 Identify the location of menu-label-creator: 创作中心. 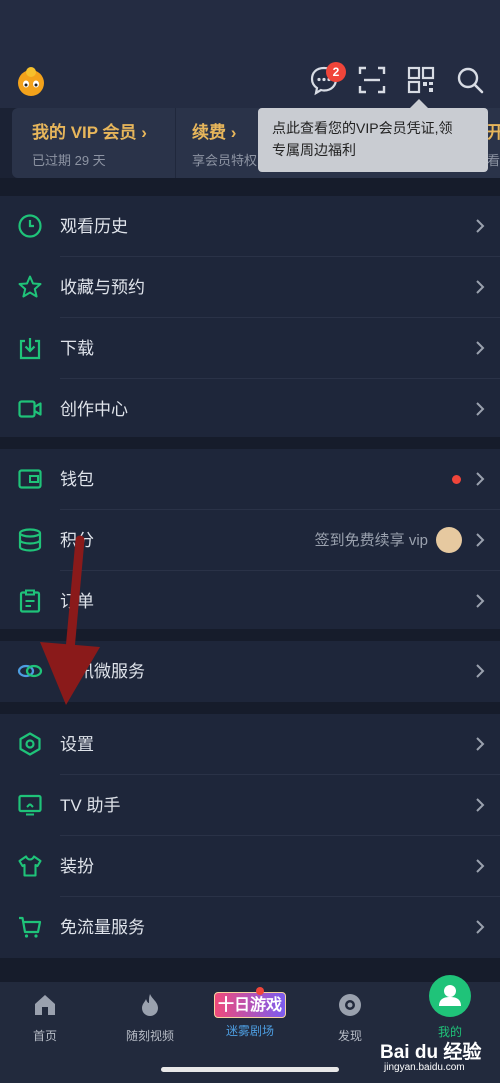
(94, 409).